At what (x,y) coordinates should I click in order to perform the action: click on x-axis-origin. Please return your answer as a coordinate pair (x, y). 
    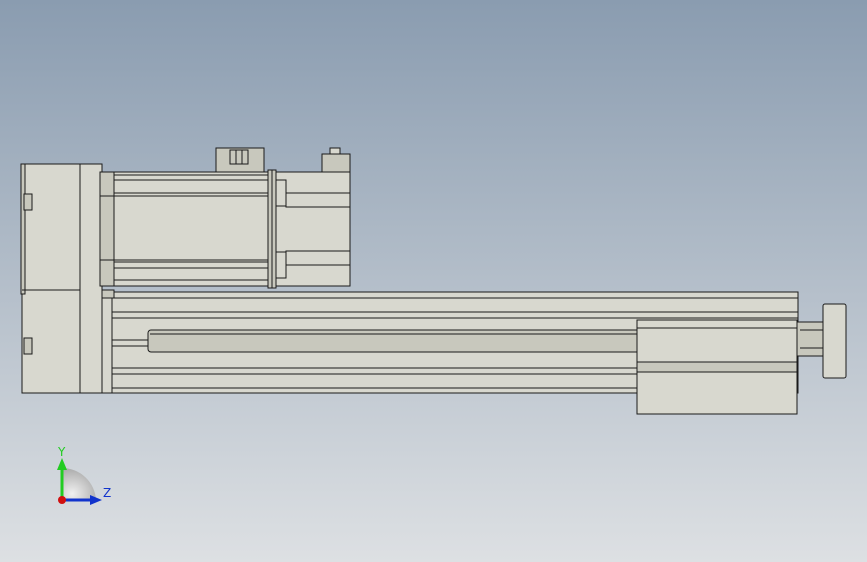
    Looking at the image, I should click on (62, 500).